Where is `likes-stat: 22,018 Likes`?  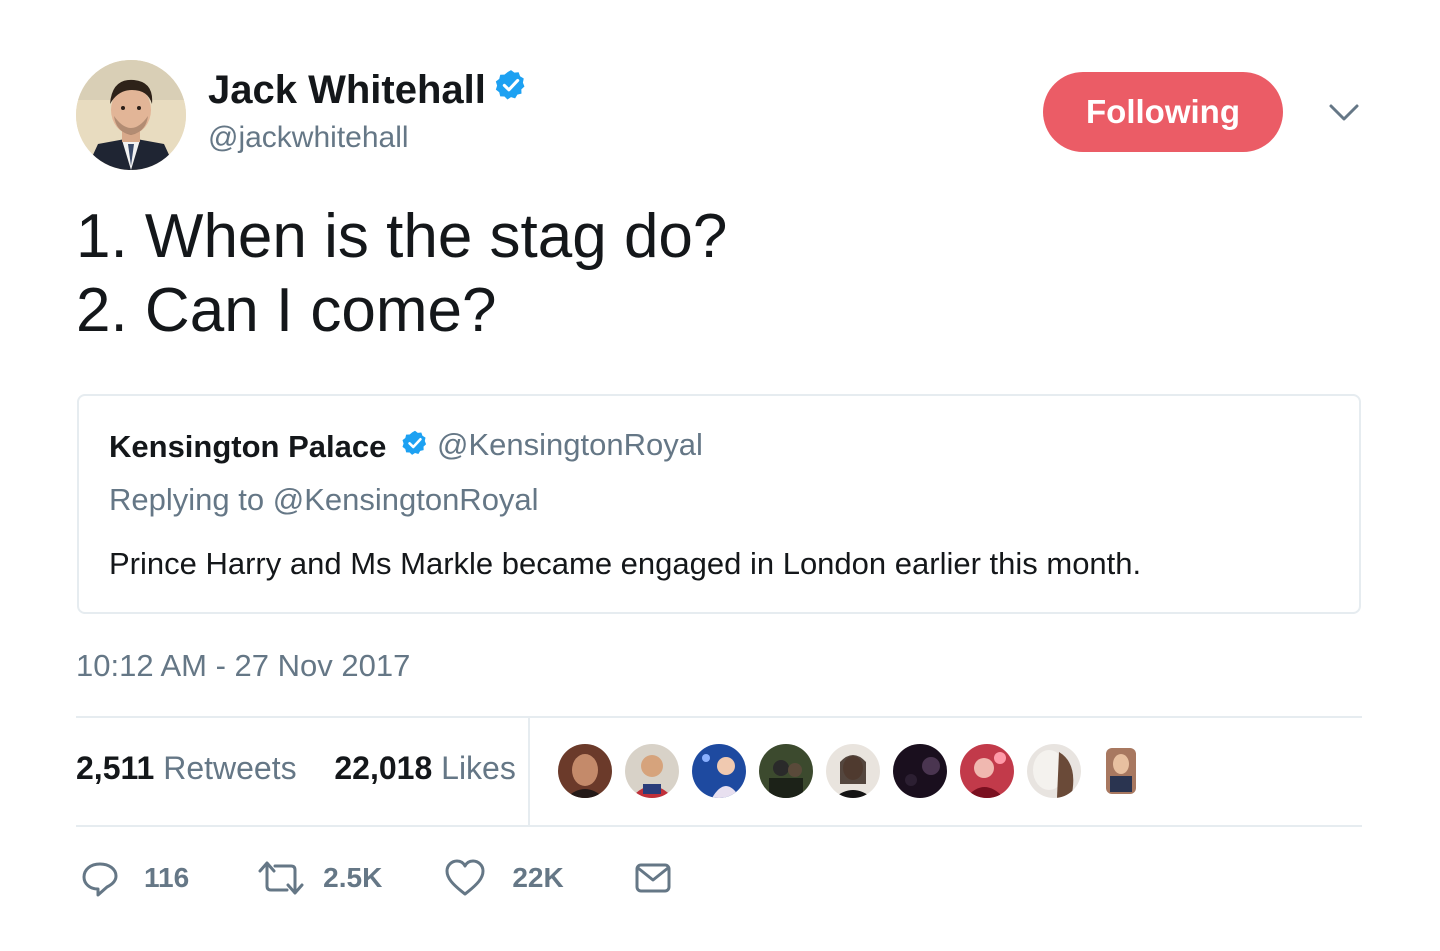
likes-stat: 22,018 Likes is located at coordinates (424, 768).